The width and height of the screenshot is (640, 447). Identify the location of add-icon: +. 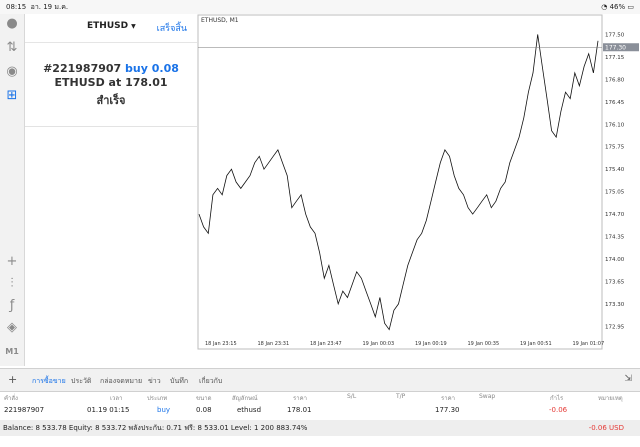
(12, 379).